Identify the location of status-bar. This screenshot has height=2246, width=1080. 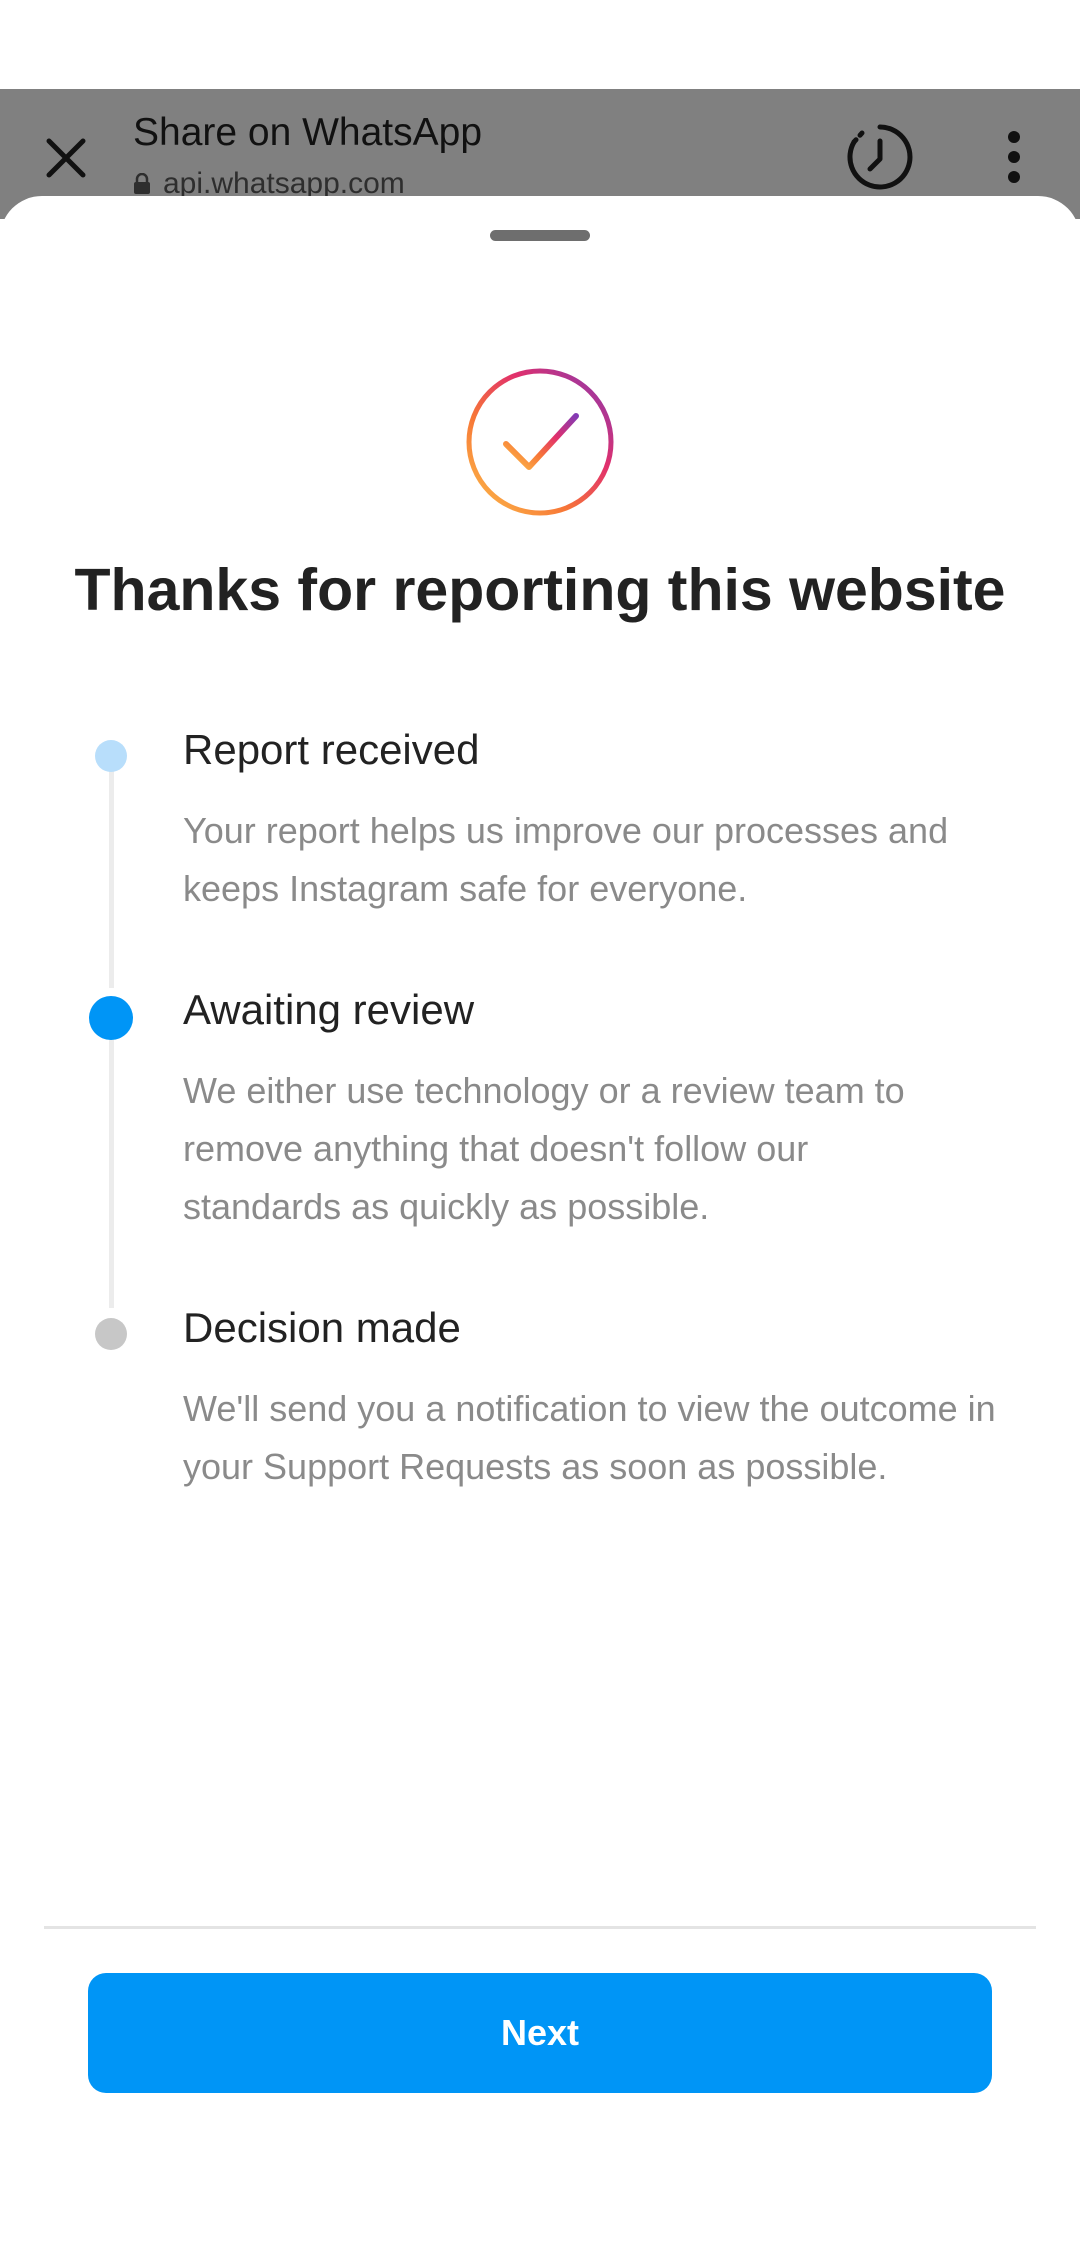
(540, 44).